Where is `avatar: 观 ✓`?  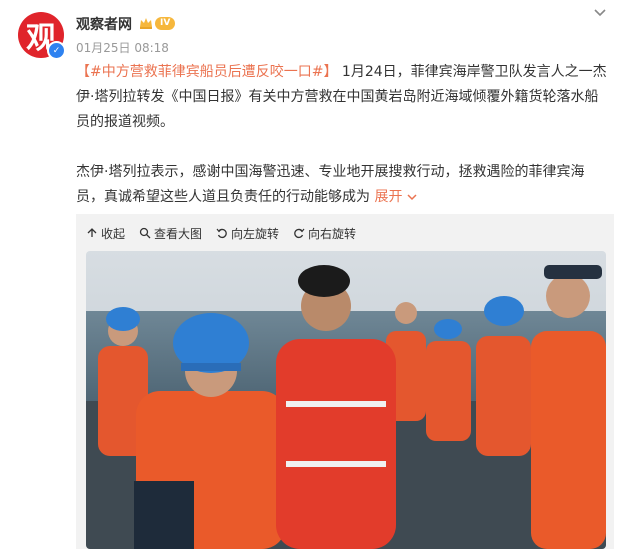 avatar: 观 ✓ is located at coordinates (42, 36).